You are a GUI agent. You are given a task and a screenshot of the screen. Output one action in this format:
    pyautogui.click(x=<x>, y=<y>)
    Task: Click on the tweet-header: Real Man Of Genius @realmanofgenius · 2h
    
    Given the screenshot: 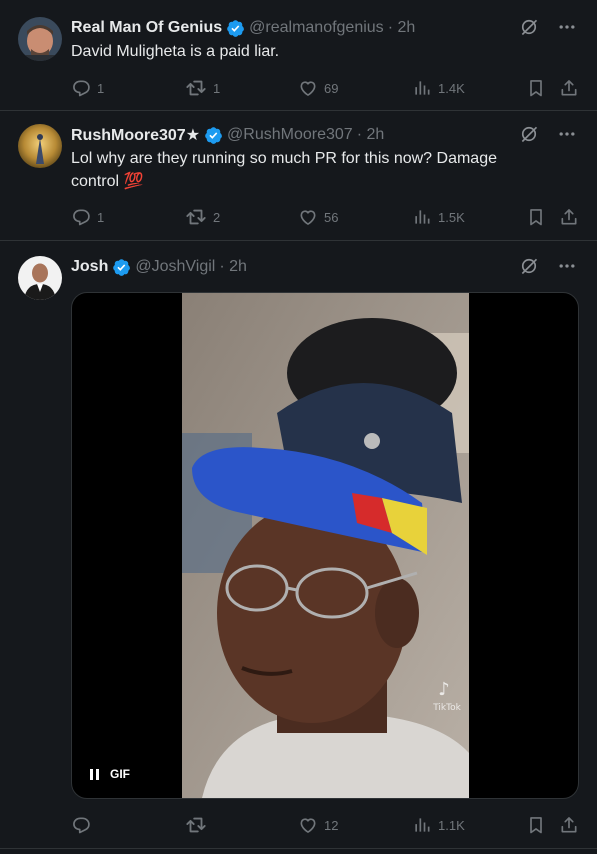 What is the action you would take?
    pyautogui.click(x=324, y=28)
    